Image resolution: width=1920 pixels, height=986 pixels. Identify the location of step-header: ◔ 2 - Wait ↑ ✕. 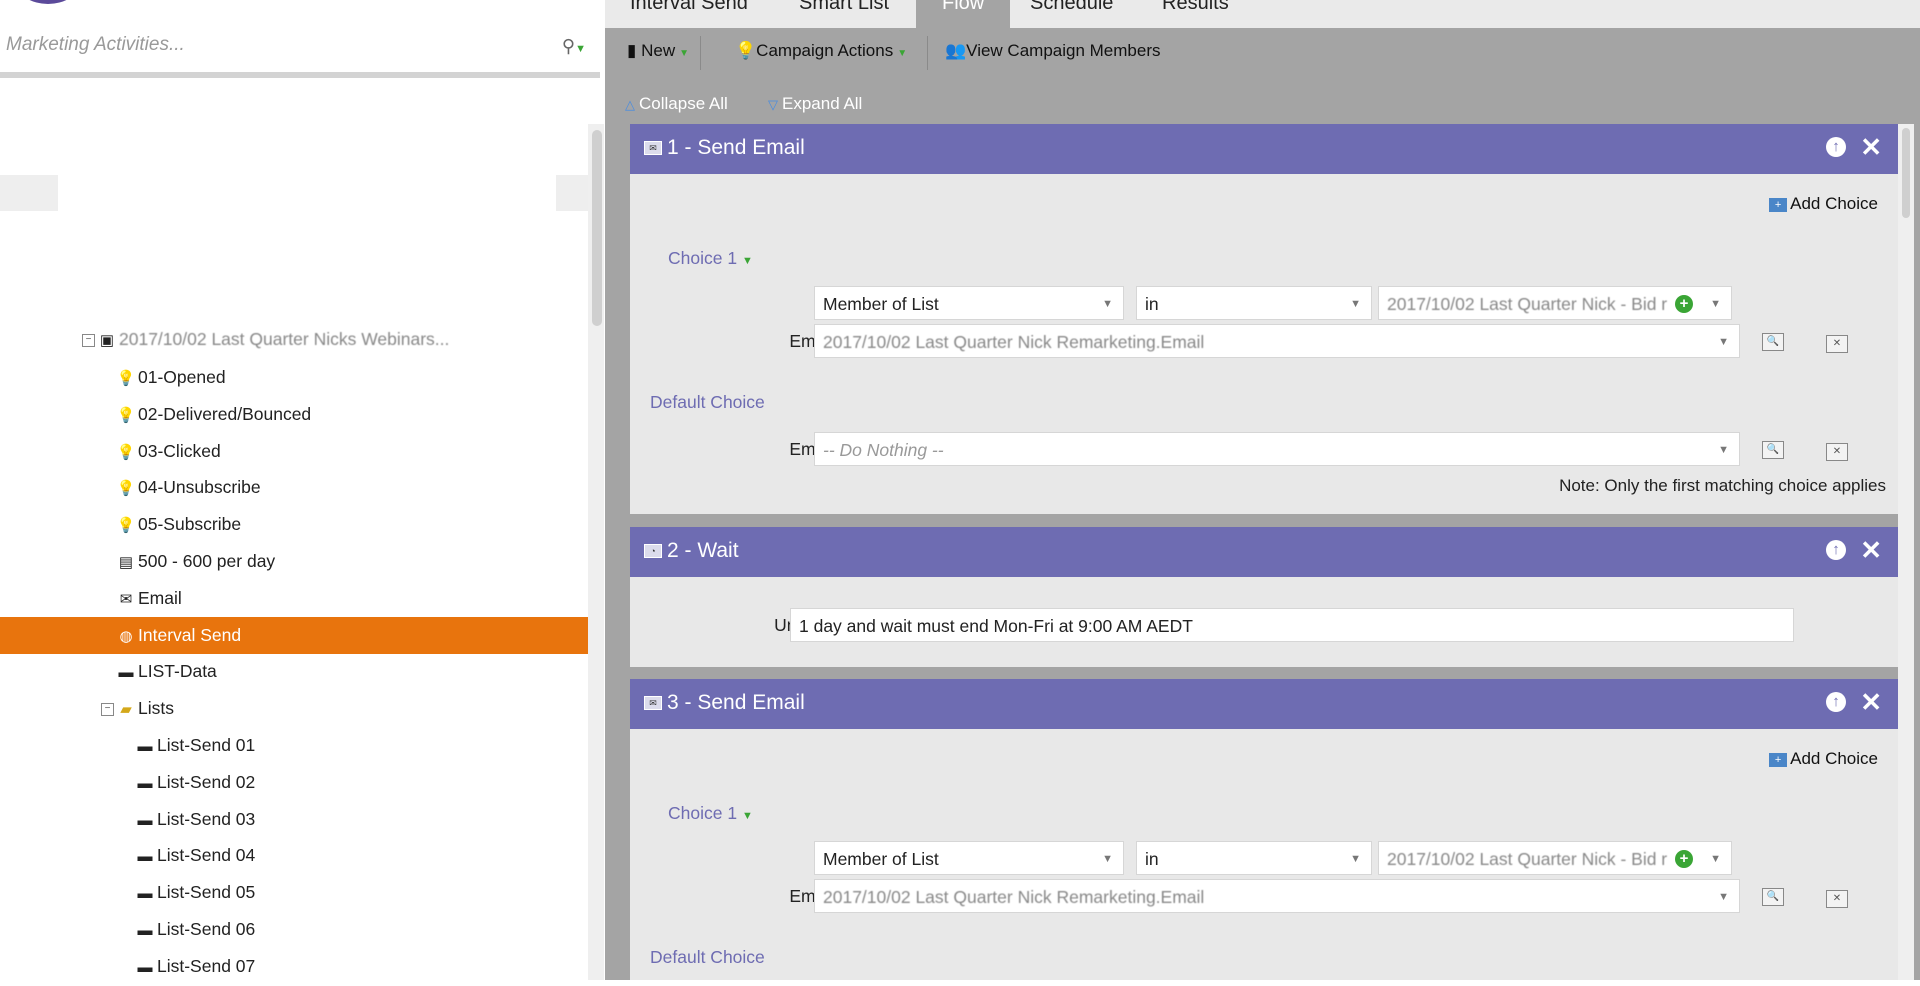
(1264, 552).